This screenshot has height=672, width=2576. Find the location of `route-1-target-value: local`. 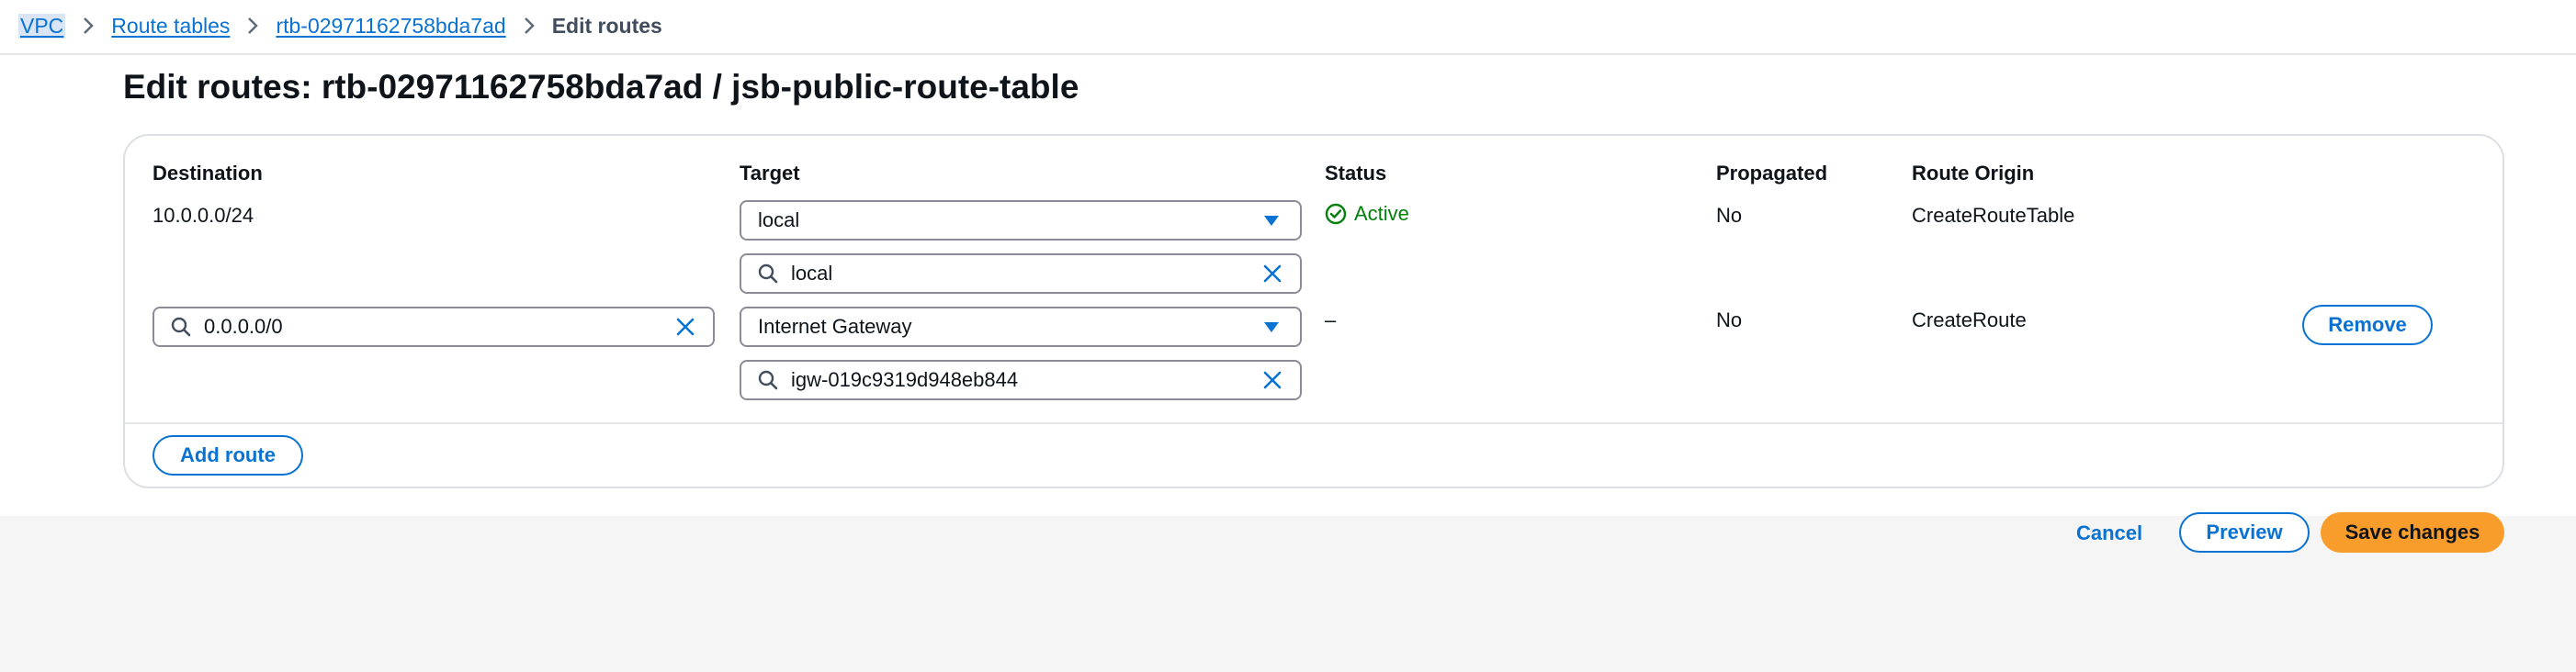

route-1-target-value: local is located at coordinates (812, 273).